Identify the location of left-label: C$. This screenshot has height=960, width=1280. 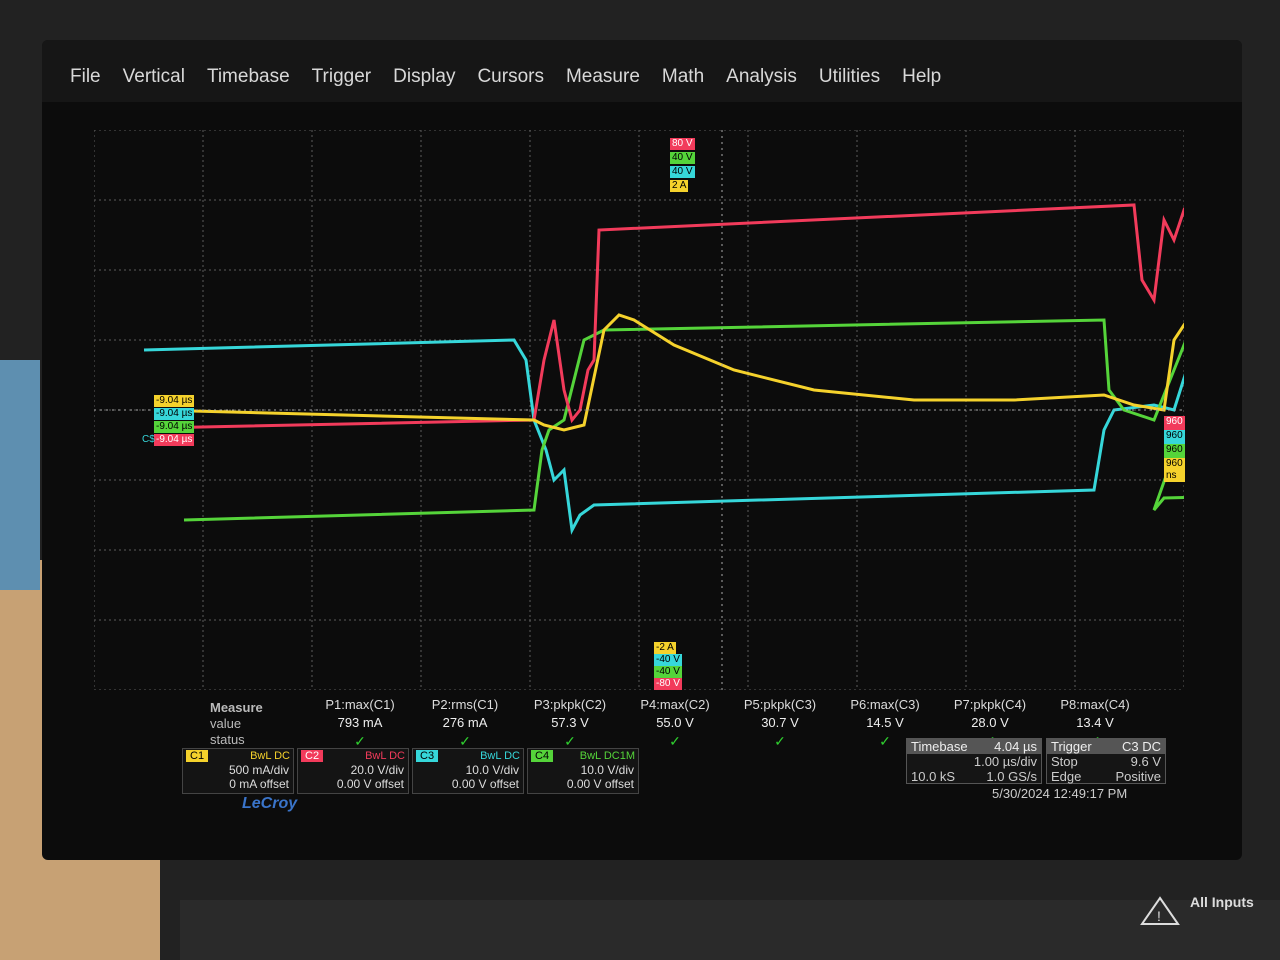
(148, 439).